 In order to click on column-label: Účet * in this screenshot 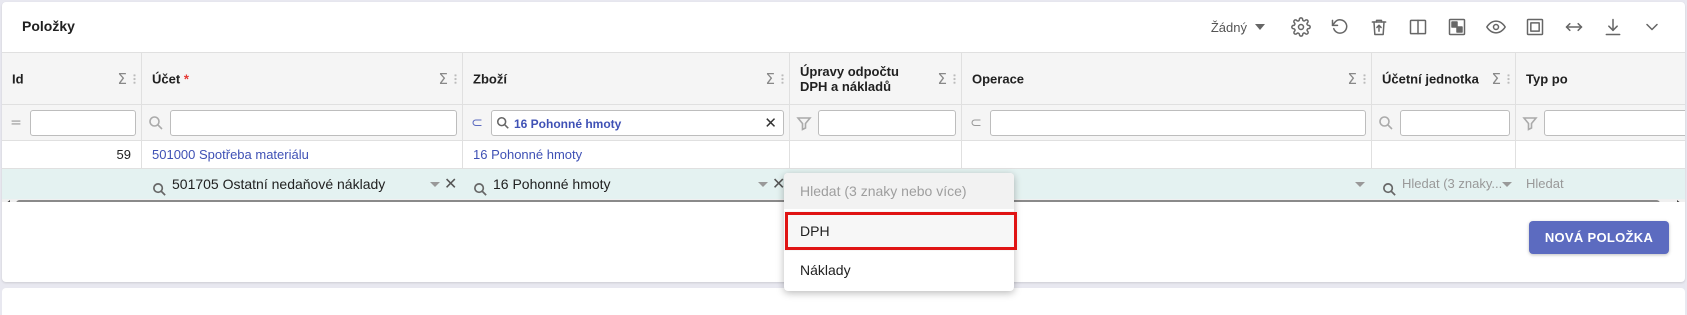, I will do `click(170, 79)`.